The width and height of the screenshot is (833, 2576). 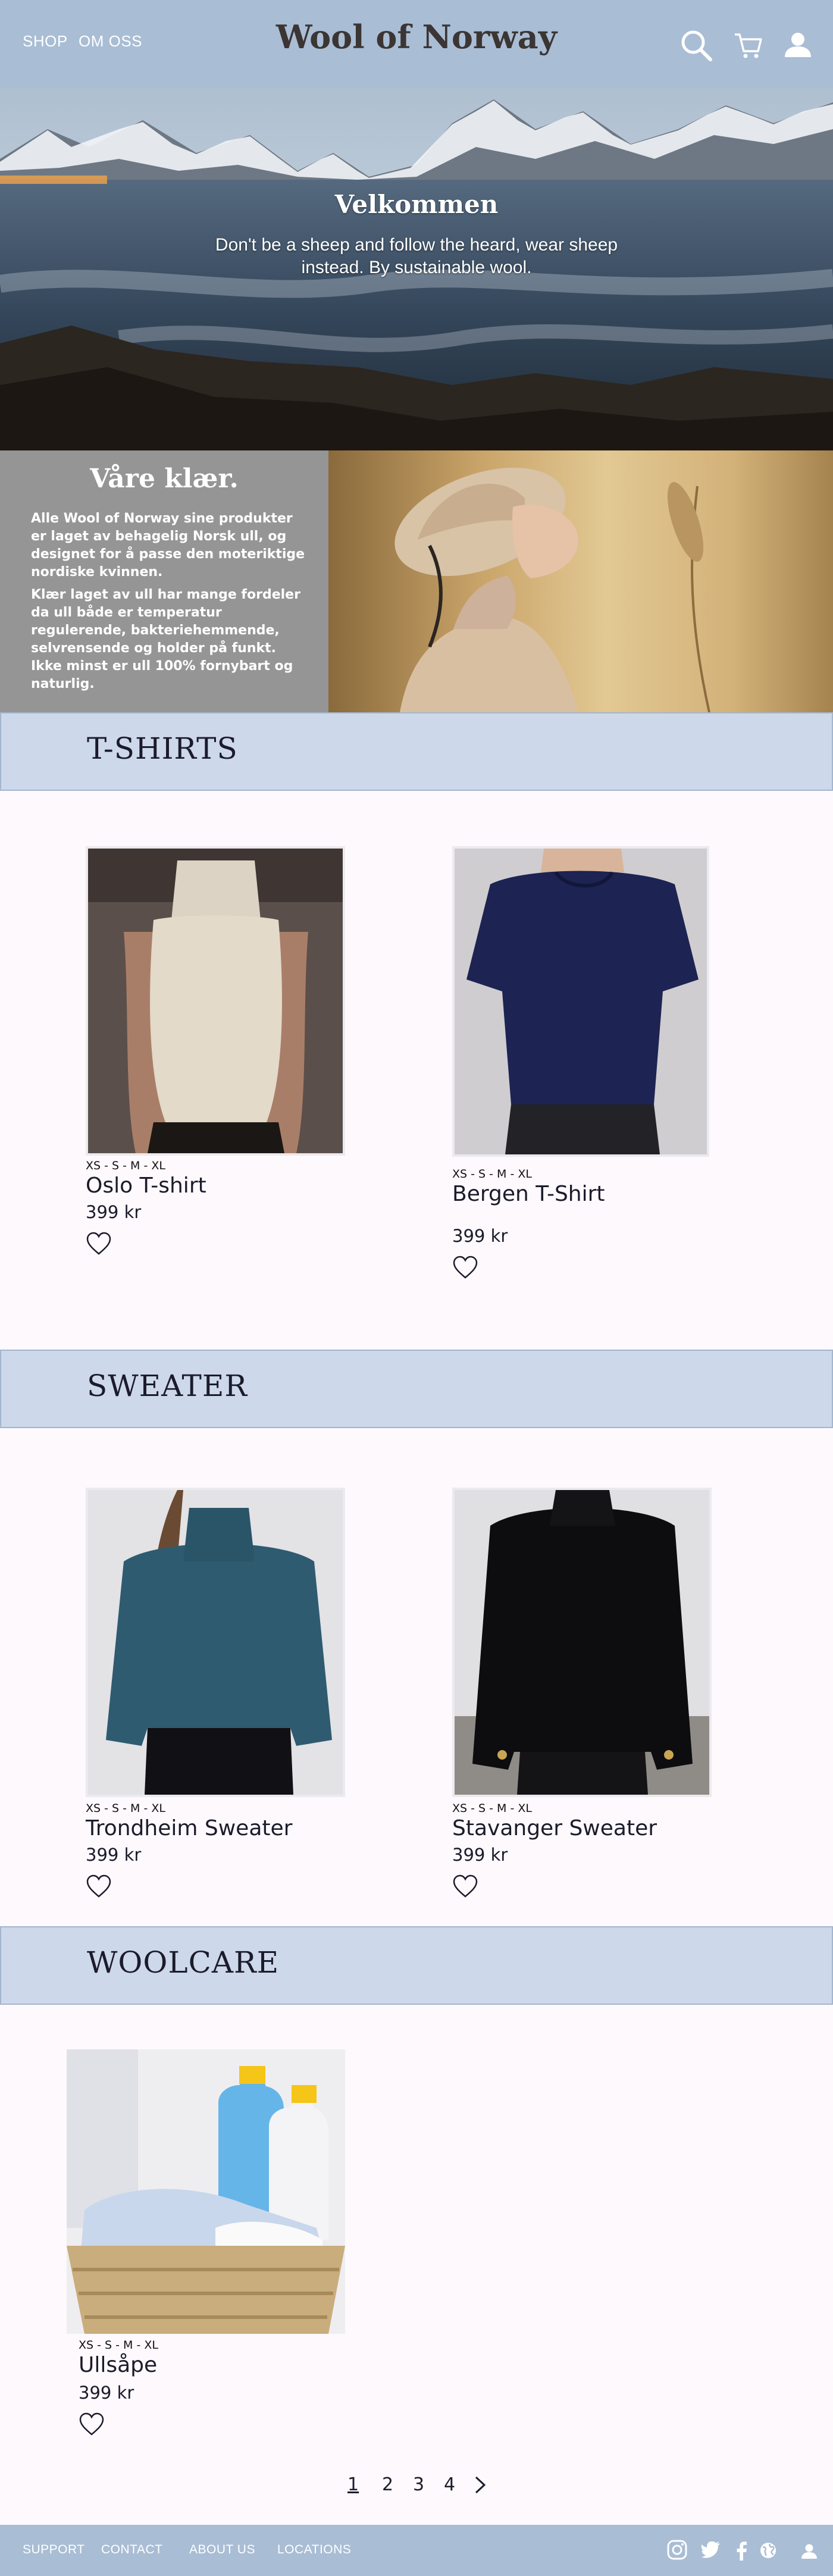 What do you see at coordinates (222, 2550) in the screenshot?
I see `footer-about-link: ABOUT US` at bounding box center [222, 2550].